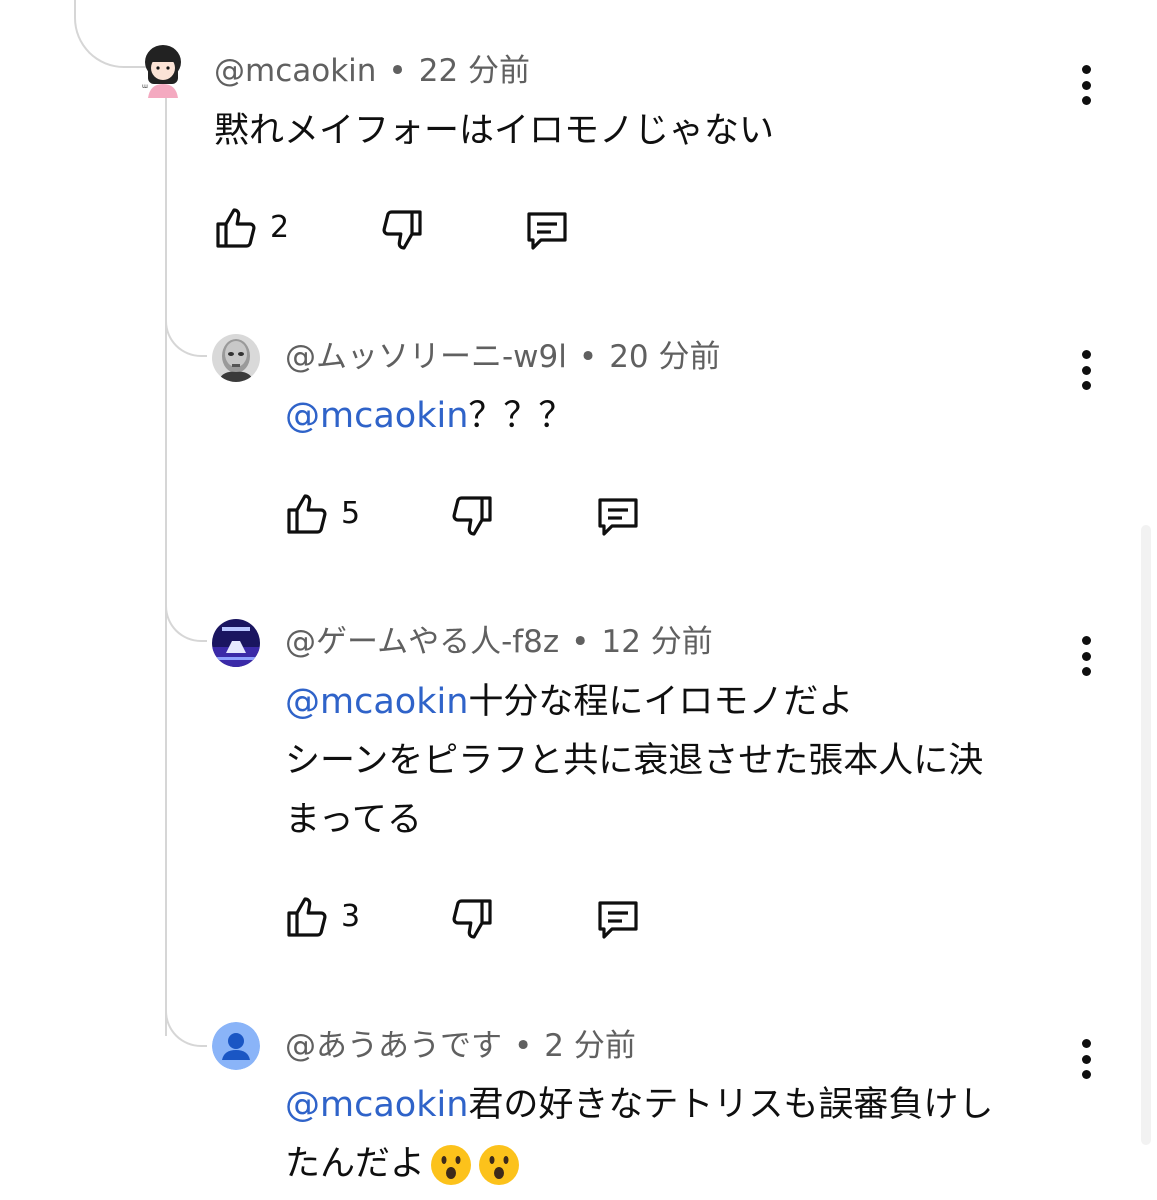 The image size is (1157, 1200). Describe the element at coordinates (1146, 835) in the screenshot. I see `scrollbar` at that location.